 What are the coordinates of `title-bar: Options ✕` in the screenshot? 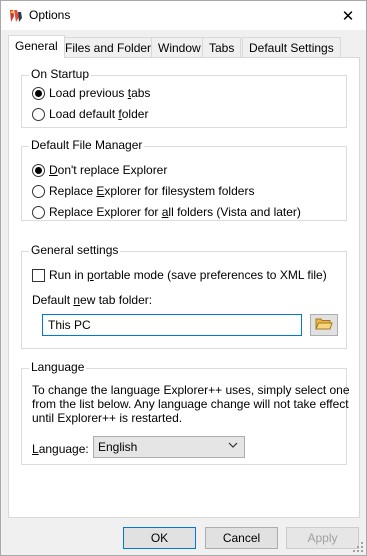 It's located at (183, 15).